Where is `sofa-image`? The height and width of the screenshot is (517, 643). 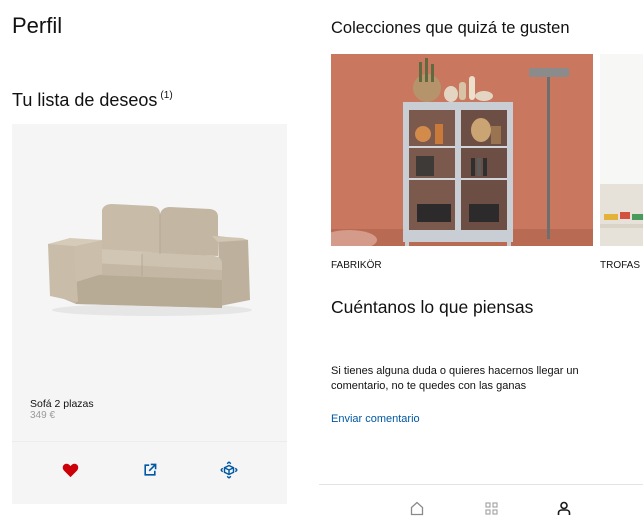 sofa-image is located at coordinates (150, 260).